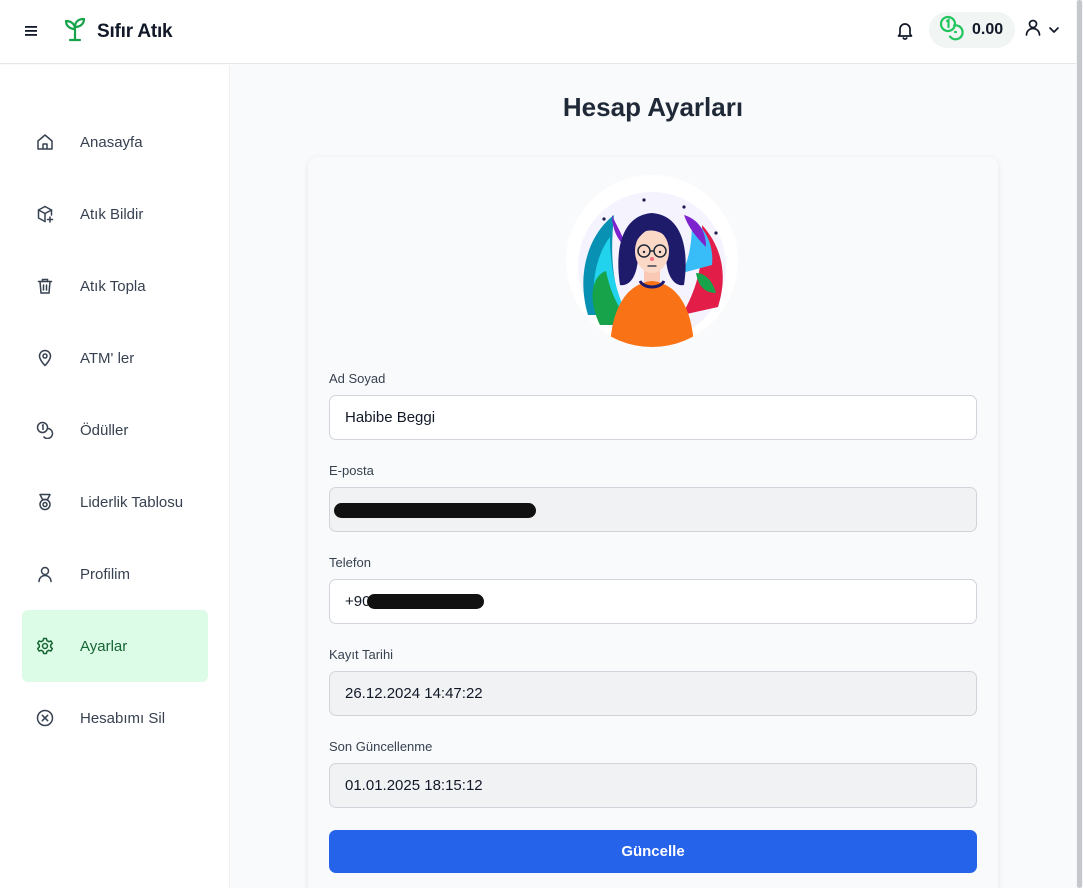 The image size is (1083, 888). What do you see at coordinates (357, 378) in the screenshot?
I see `name-label: Ad Soyad` at bounding box center [357, 378].